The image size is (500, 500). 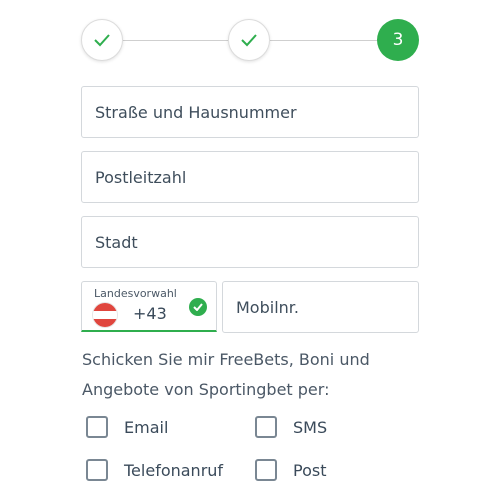 I want to click on check-circle-icon, so click(x=198, y=307).